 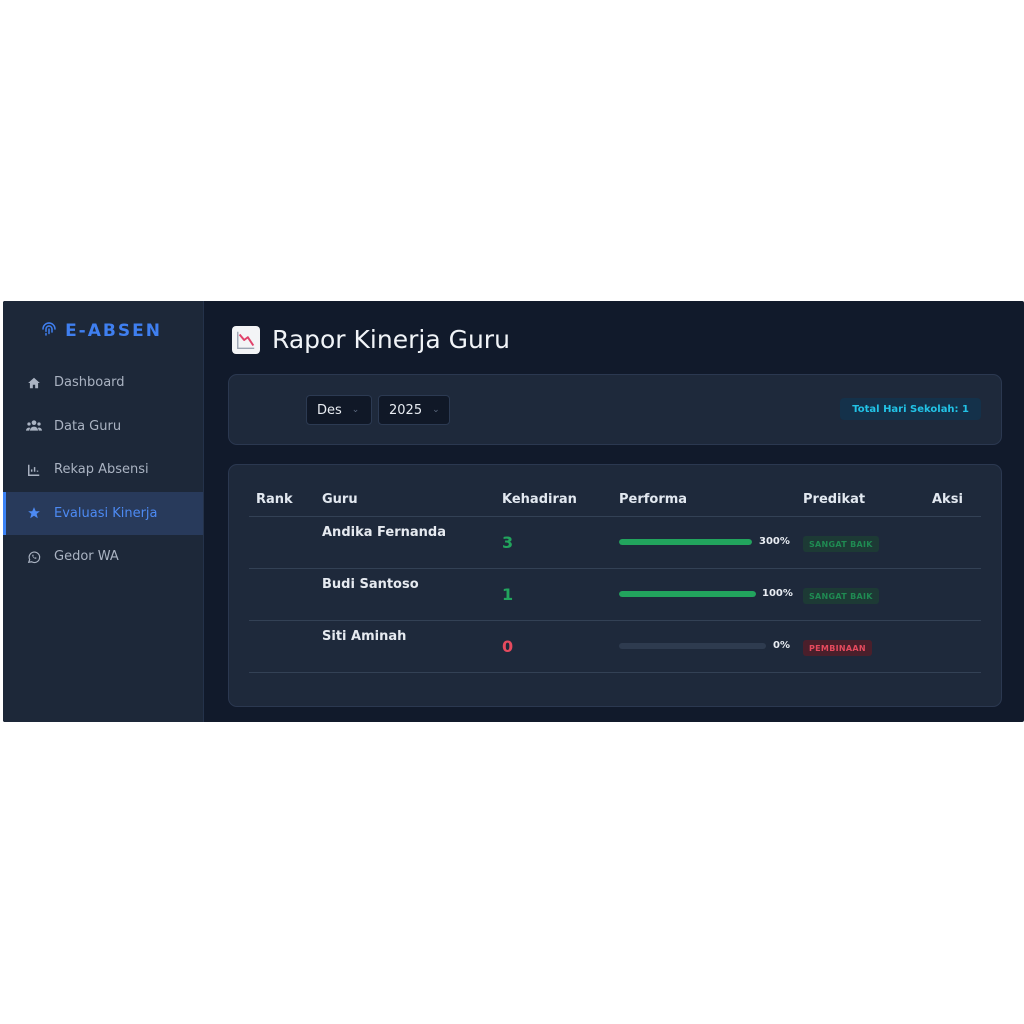 I want to click on header-kehadiran: Kehadiran, so click(x=539, y=499).